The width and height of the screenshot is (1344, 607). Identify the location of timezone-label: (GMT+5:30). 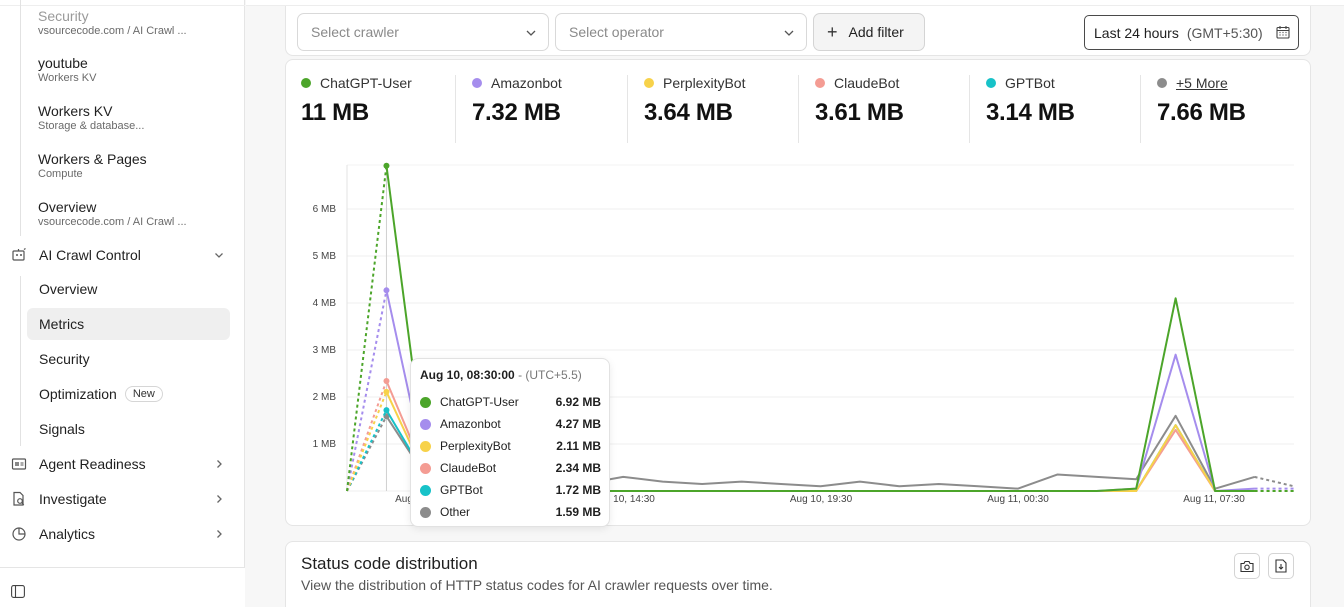
(1224, 32).